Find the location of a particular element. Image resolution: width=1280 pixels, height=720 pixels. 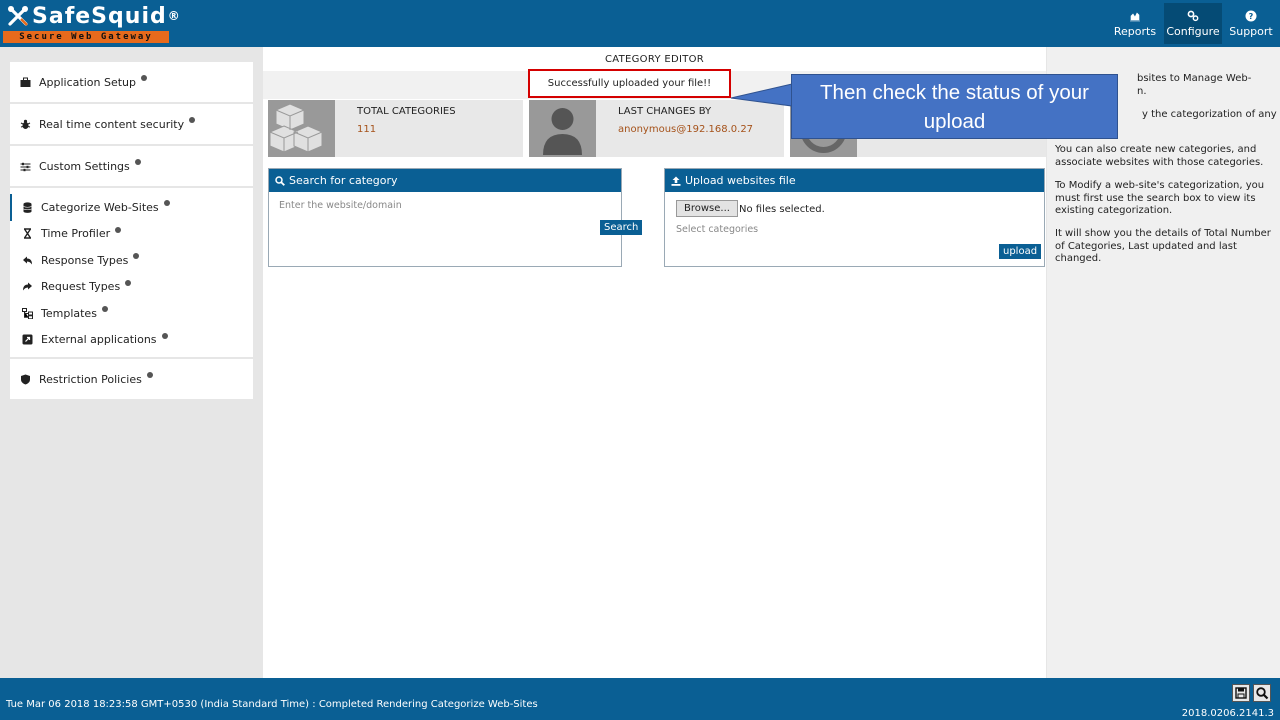

bug-icon is located at coordinates (25, 124).